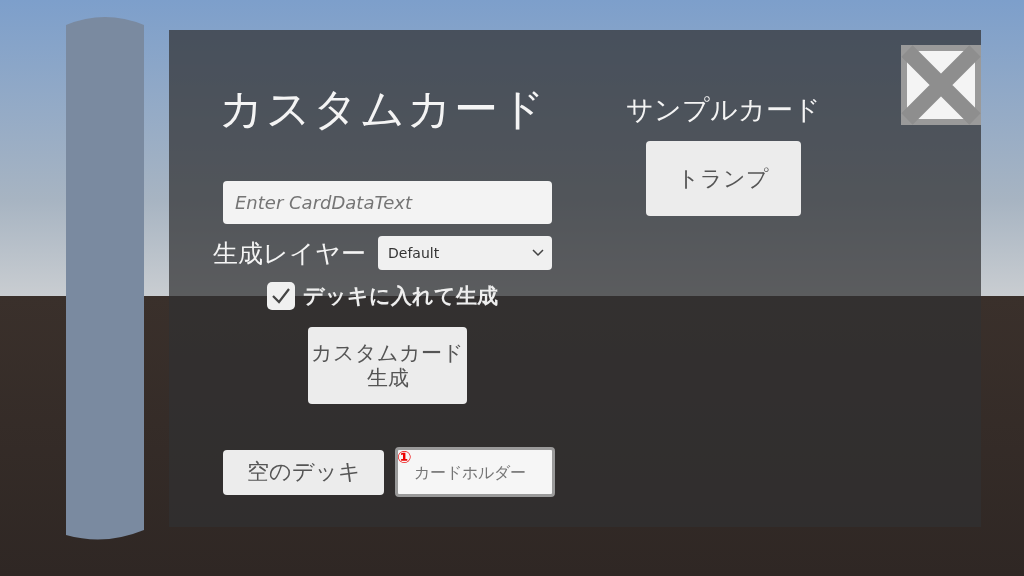 This screenshot has height=576, width=1024. I want to click on sample-card-button: トランプ, so click(723, 178).